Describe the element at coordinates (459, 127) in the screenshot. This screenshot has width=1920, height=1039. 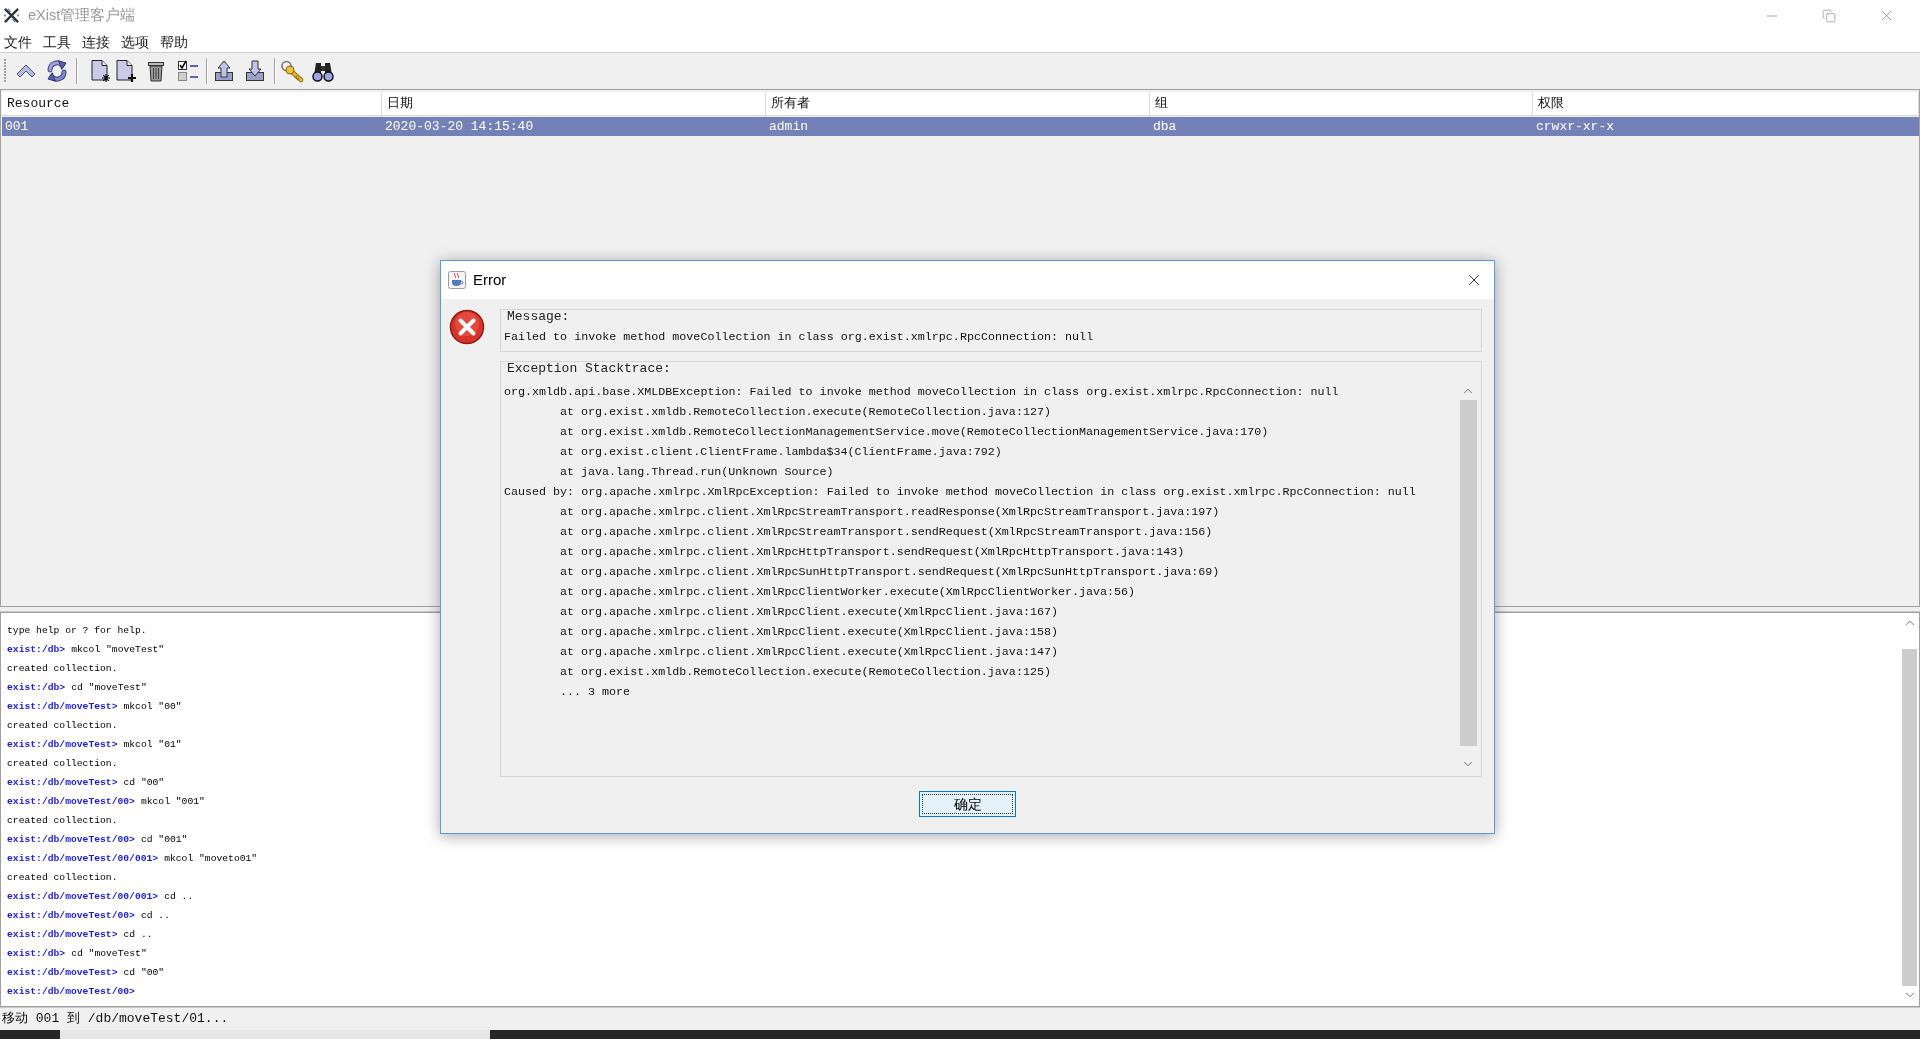
I see `table-cell-text: 2020-03-20 14:15:40` at that location.